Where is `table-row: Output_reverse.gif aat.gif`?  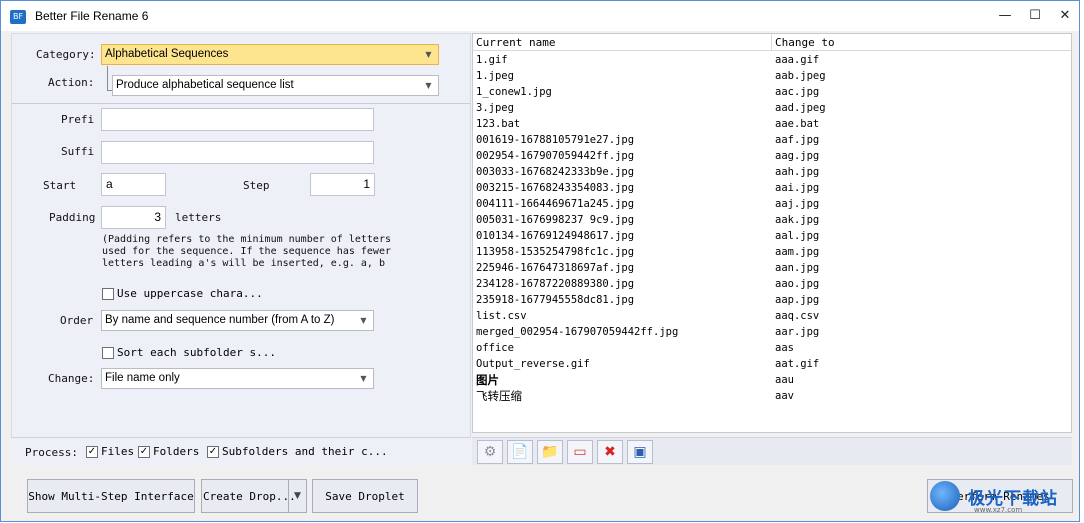
table-row: Output_reverse.gif aat.gif is located at coordinates (772, 364).